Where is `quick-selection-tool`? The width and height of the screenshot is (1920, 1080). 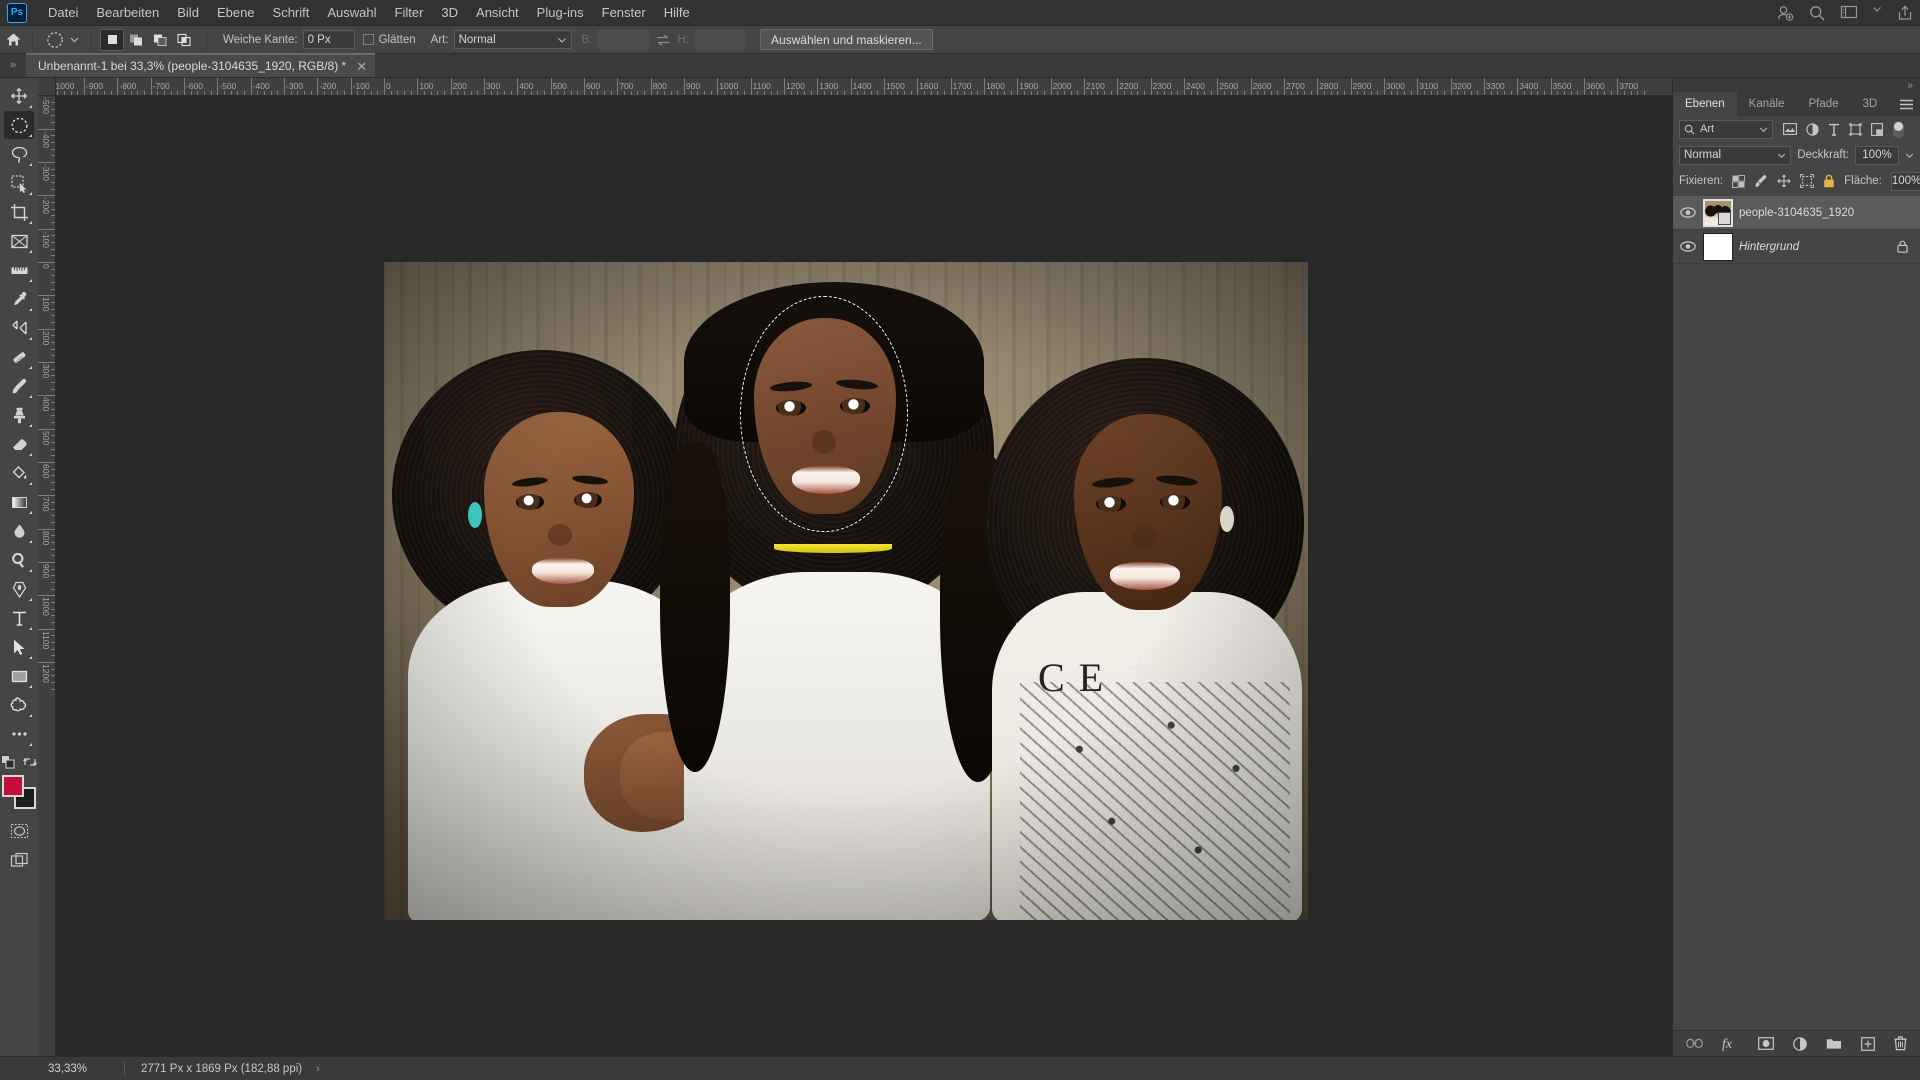 quick-selection-tool is located at coordinates (19, 183).